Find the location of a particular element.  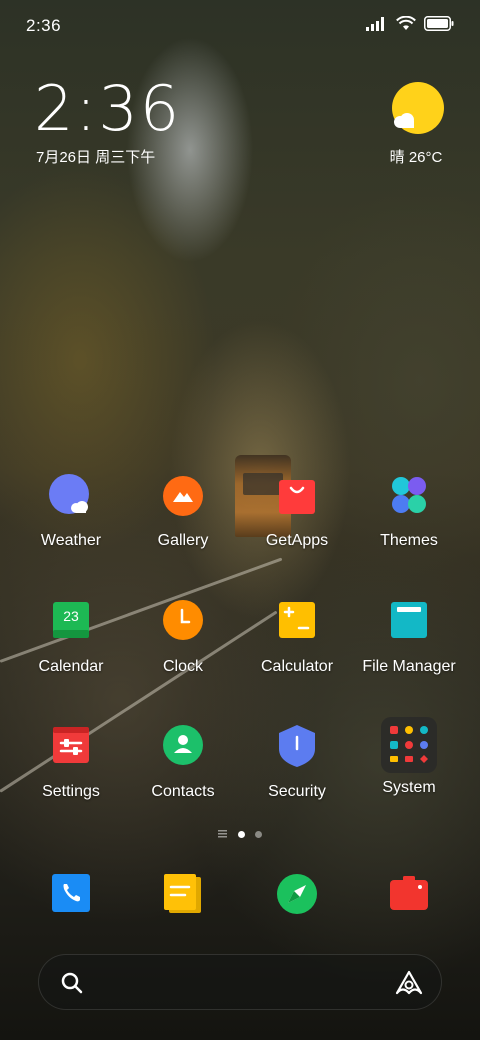

camera-icon is located at coordinates (409, 893).